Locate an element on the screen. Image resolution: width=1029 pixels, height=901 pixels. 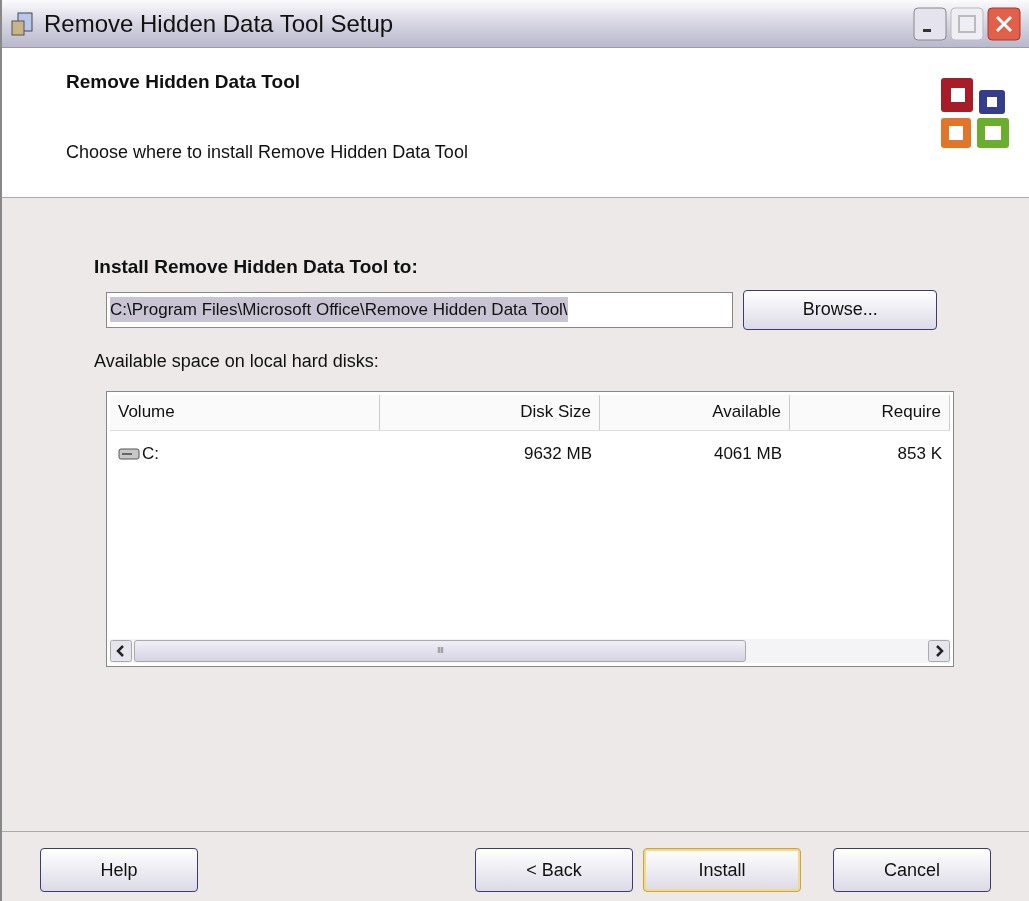
setup-icon is located at coordinates (23, 23).